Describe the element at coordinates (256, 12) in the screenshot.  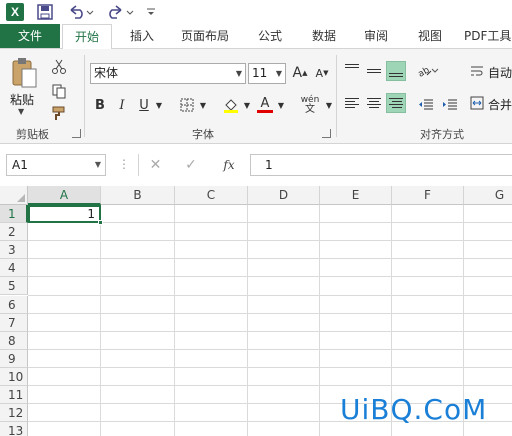
I see `title-bar: X` at that location.